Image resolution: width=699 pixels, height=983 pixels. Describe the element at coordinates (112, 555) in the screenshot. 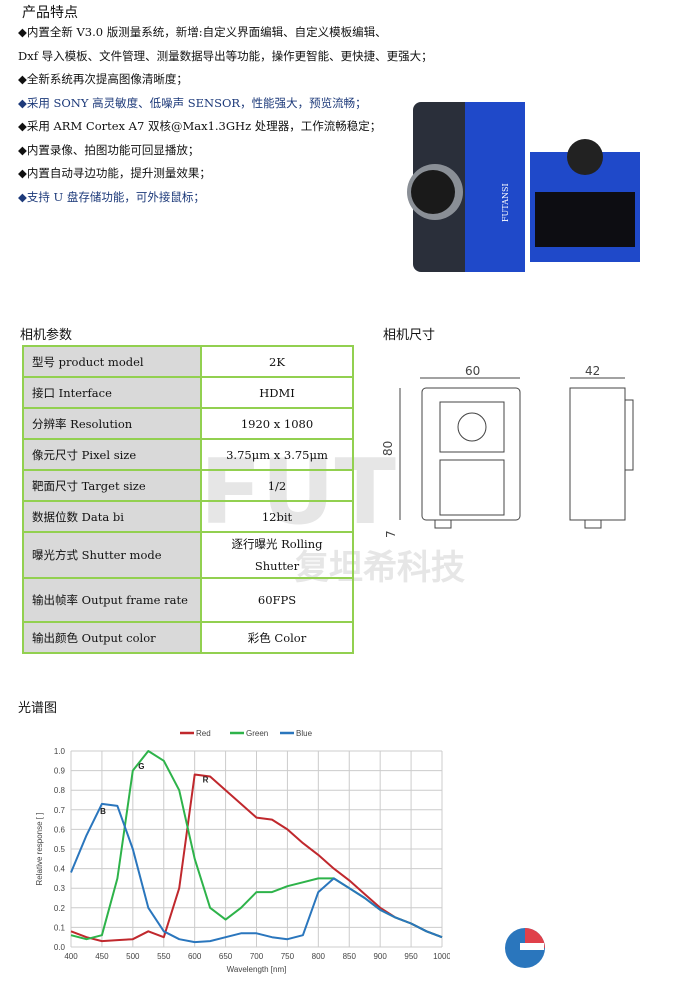

I see `param-name: 曝光方式 Shutter mode` at that location.